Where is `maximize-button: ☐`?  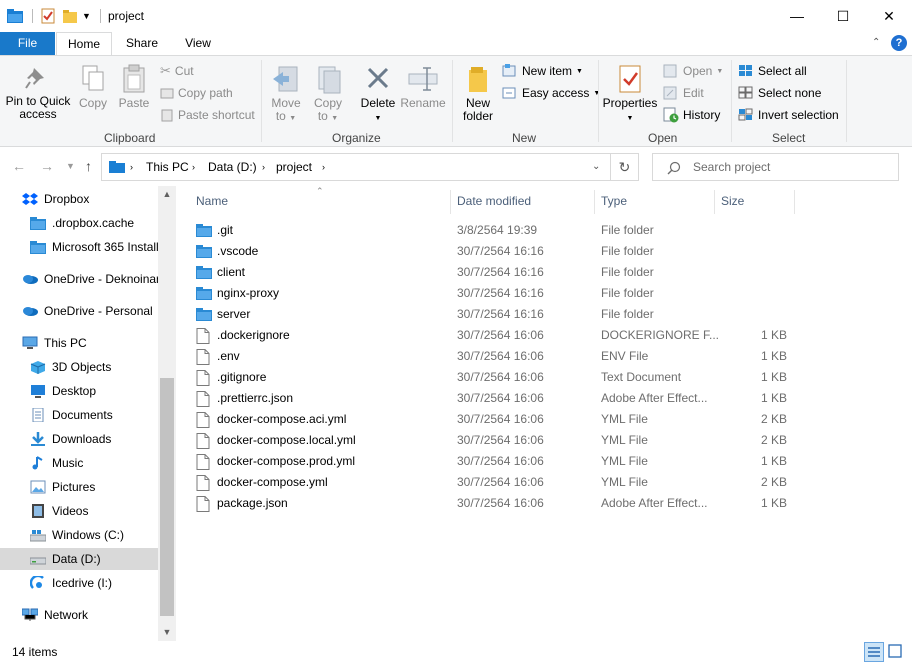
maximize-button: ☐ is located at coordinates (843, 16).